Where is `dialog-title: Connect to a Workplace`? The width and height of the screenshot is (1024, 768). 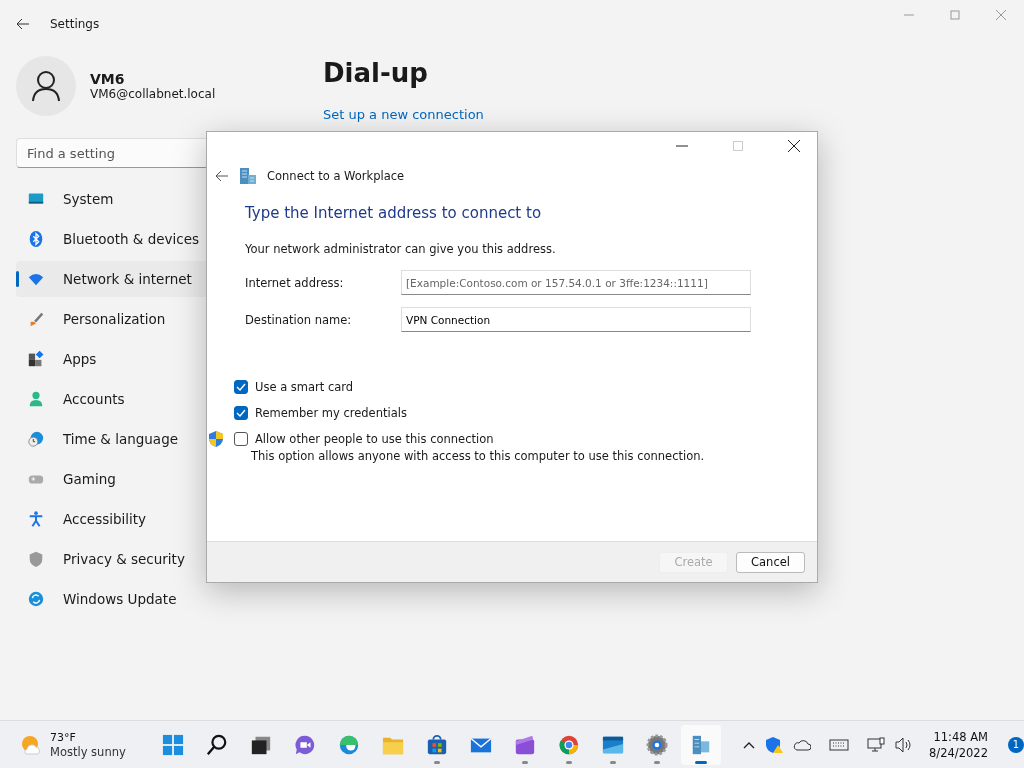 dialog-title: Connect to a Workplace is located at coordinates (336, 176).